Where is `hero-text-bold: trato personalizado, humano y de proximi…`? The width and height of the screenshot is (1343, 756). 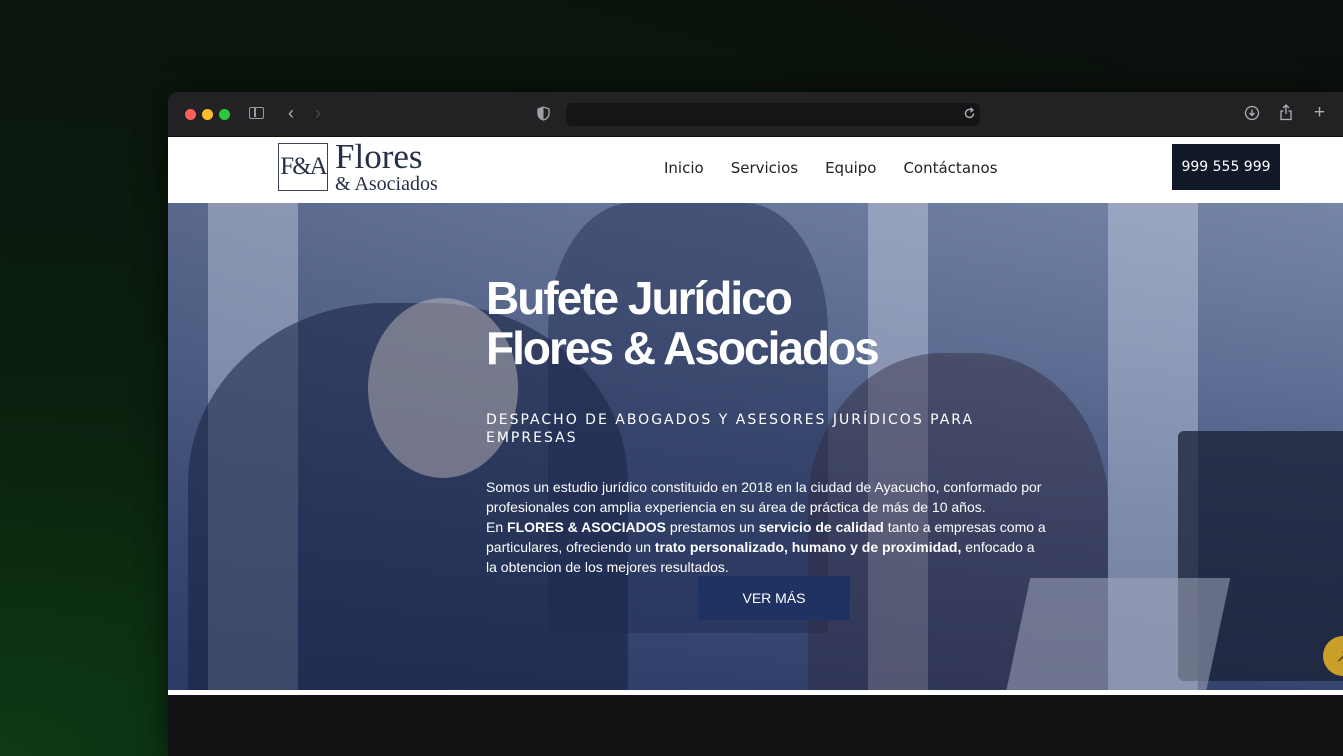
hero-text-bold: trato personalizado, humano y de proximi… is located at coordinates (808, 547).